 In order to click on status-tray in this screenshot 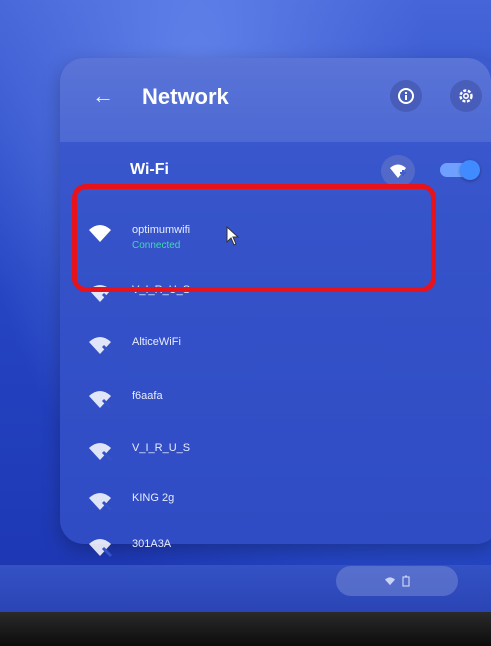, I will do `click(397, 581)`.